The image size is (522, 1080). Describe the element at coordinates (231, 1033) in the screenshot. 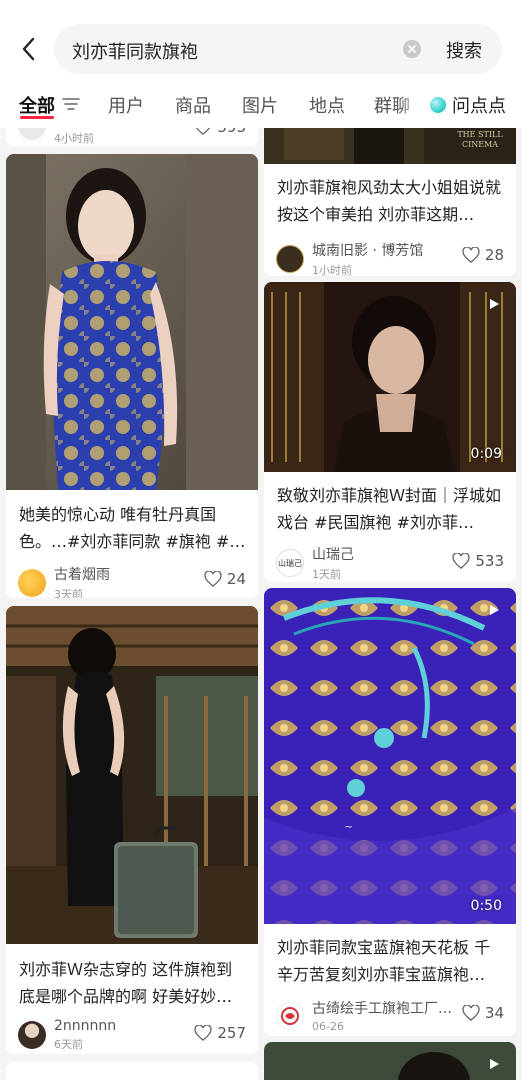

I see `like-count: 257` at that location.